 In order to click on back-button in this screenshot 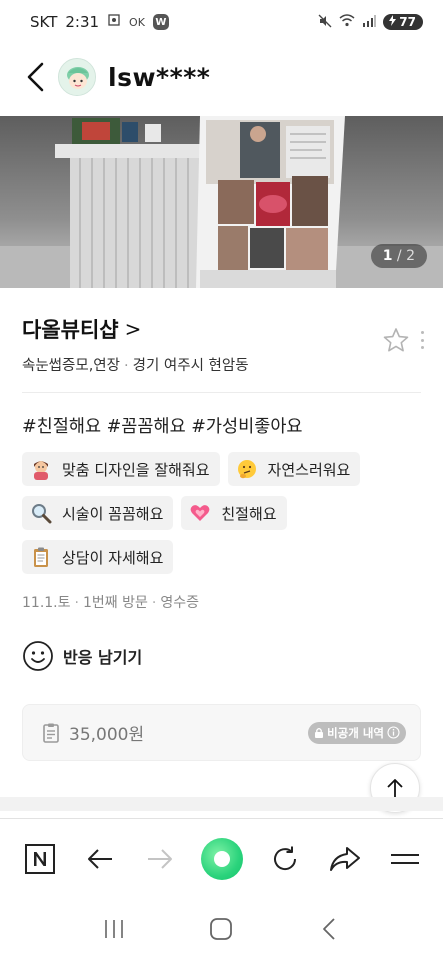, I will do `click(35, 77)`.